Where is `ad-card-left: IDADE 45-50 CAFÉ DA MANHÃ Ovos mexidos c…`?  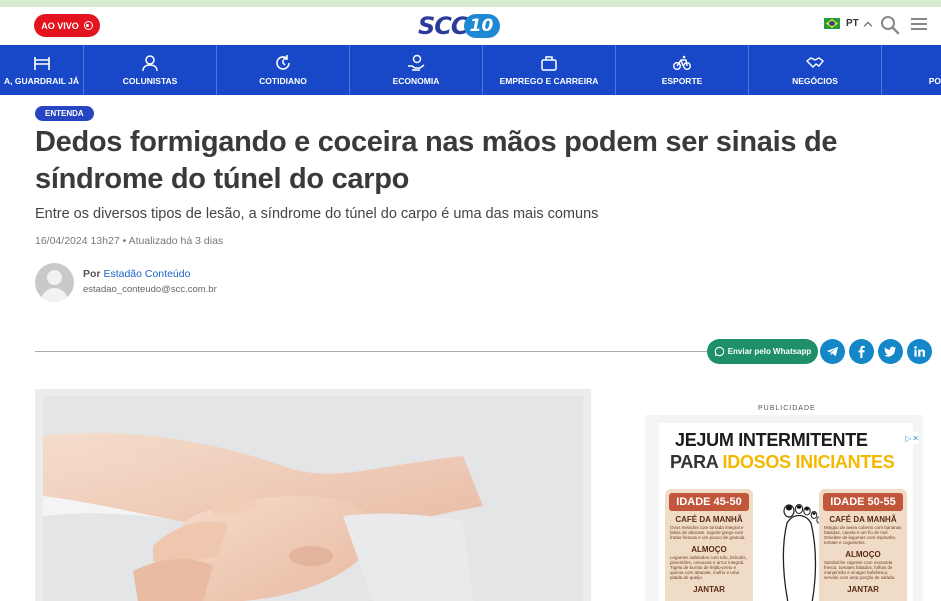
ad-card-left: IDADE 45-50 CAFÉ DA MANHÃ Ovos mexidos c… is located at coordinates (709, 545).